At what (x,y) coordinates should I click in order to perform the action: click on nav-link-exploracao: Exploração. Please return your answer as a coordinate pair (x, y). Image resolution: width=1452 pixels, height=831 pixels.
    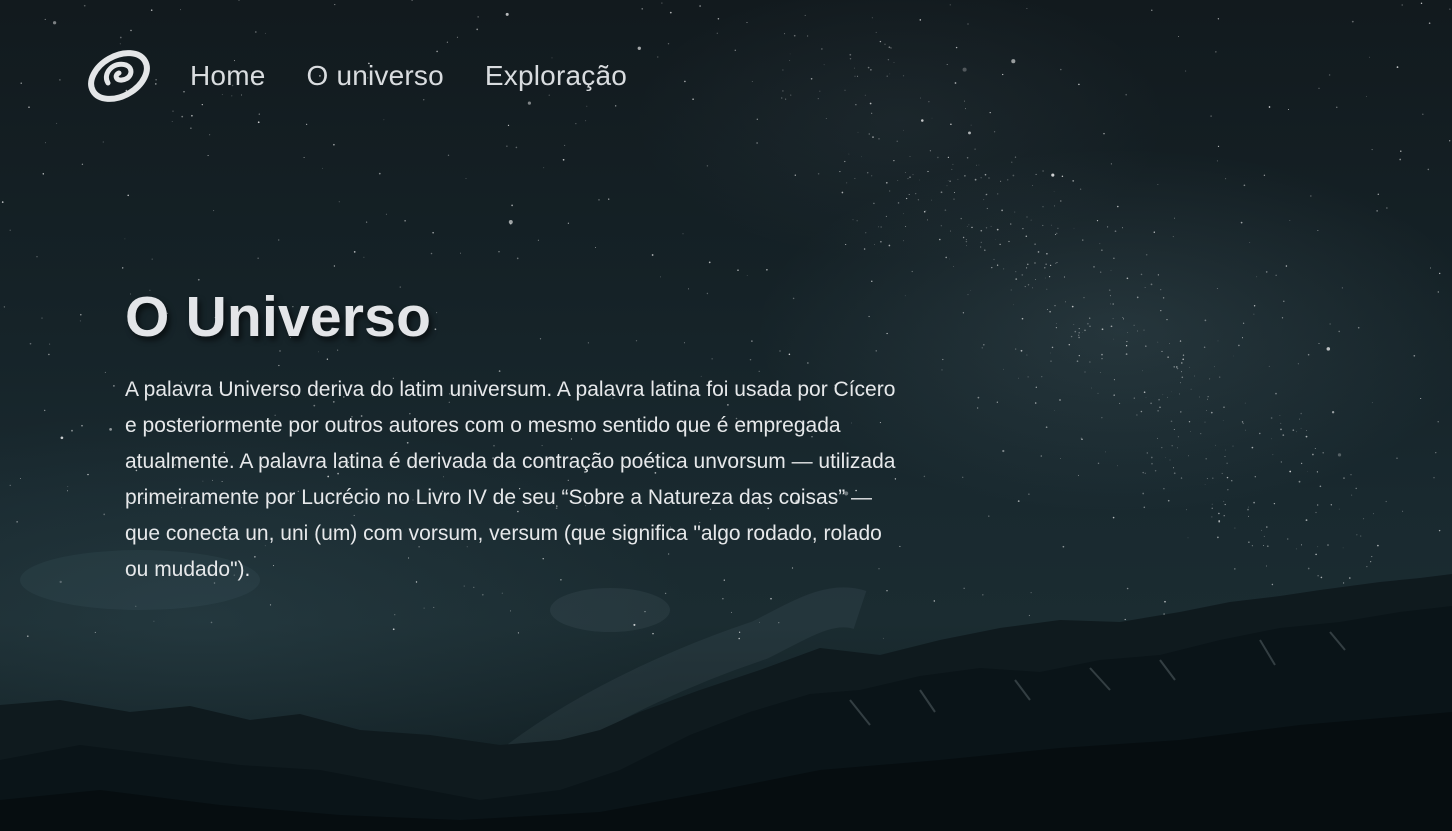
    Looking at the image, I should click on (556, 76).